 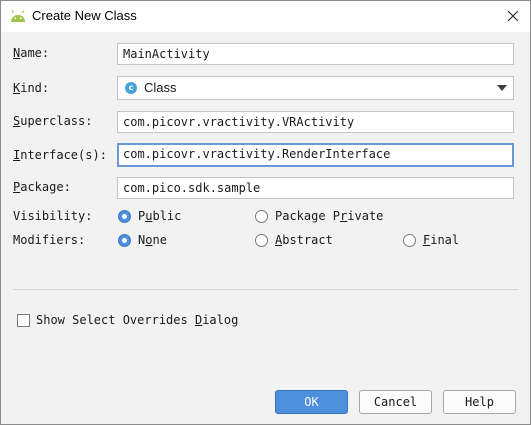 I want to click on modifiers-final-radio, so click(x=409, y=240).